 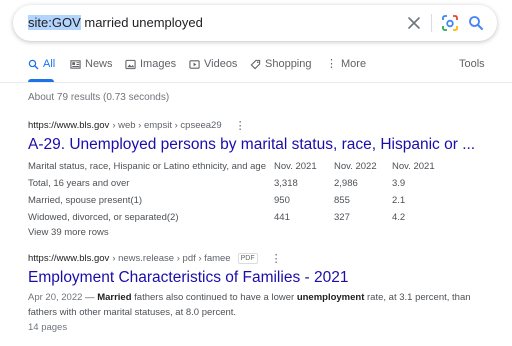 What do you see at coordinates (342, 200) in the screenshot?
I see `table-cell: 855` at bounding box center [342, 200].